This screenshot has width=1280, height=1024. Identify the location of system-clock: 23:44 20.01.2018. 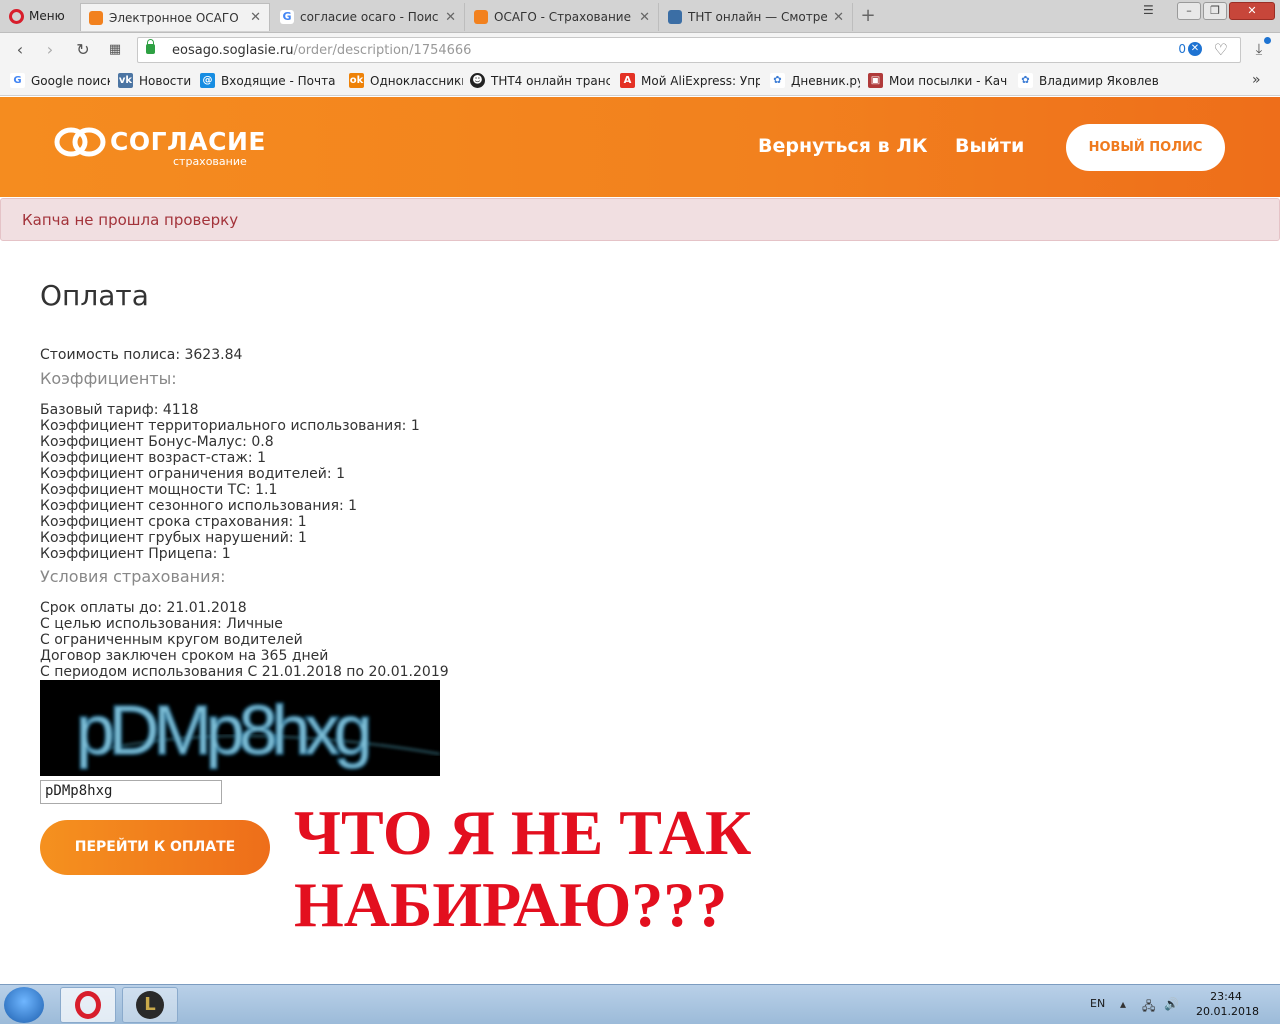
(1227, 1004).